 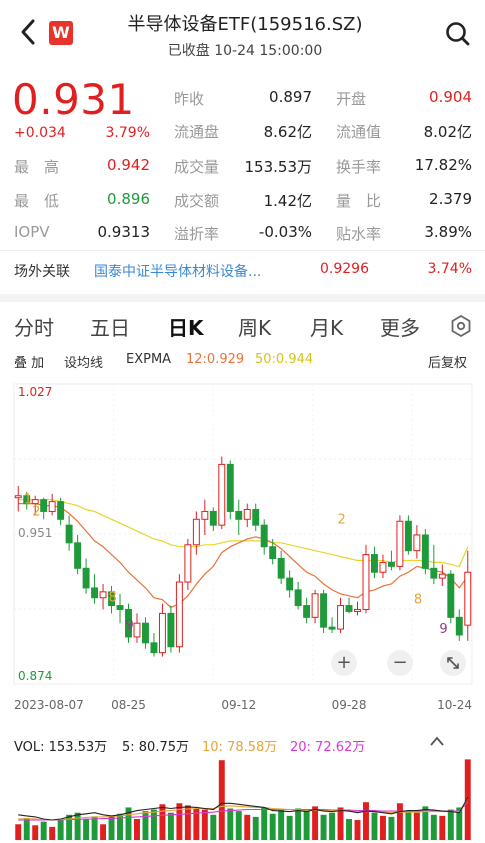 I want to click on overlay-button: 叠 加, so click(x=29, y=361).